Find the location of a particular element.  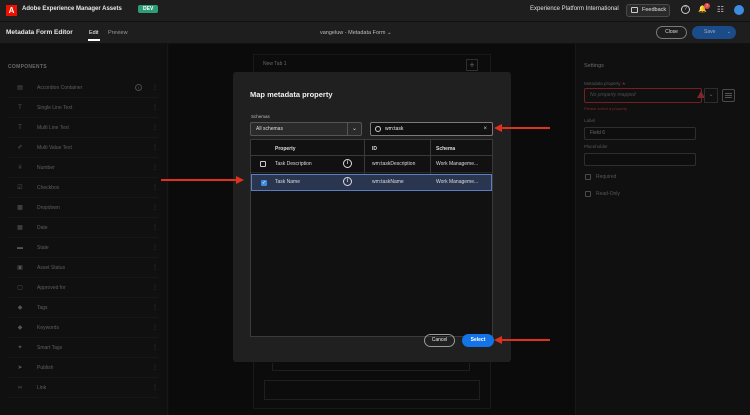

schemas-selected-value: All schemas is located at coordinates (269, 129).